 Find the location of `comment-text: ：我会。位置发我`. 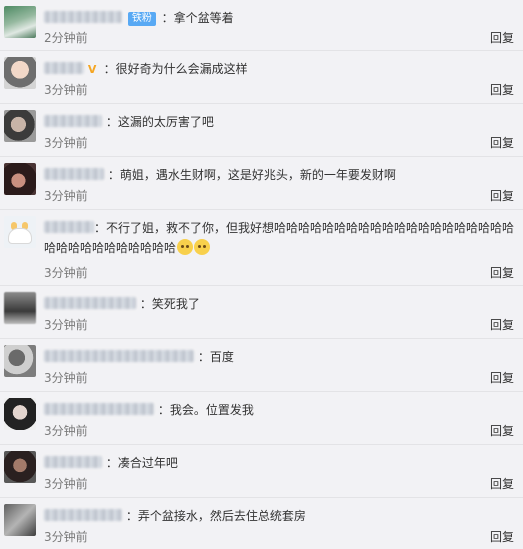

comment-text: ：我会。位置发我 is located at coordinates (205, 410).